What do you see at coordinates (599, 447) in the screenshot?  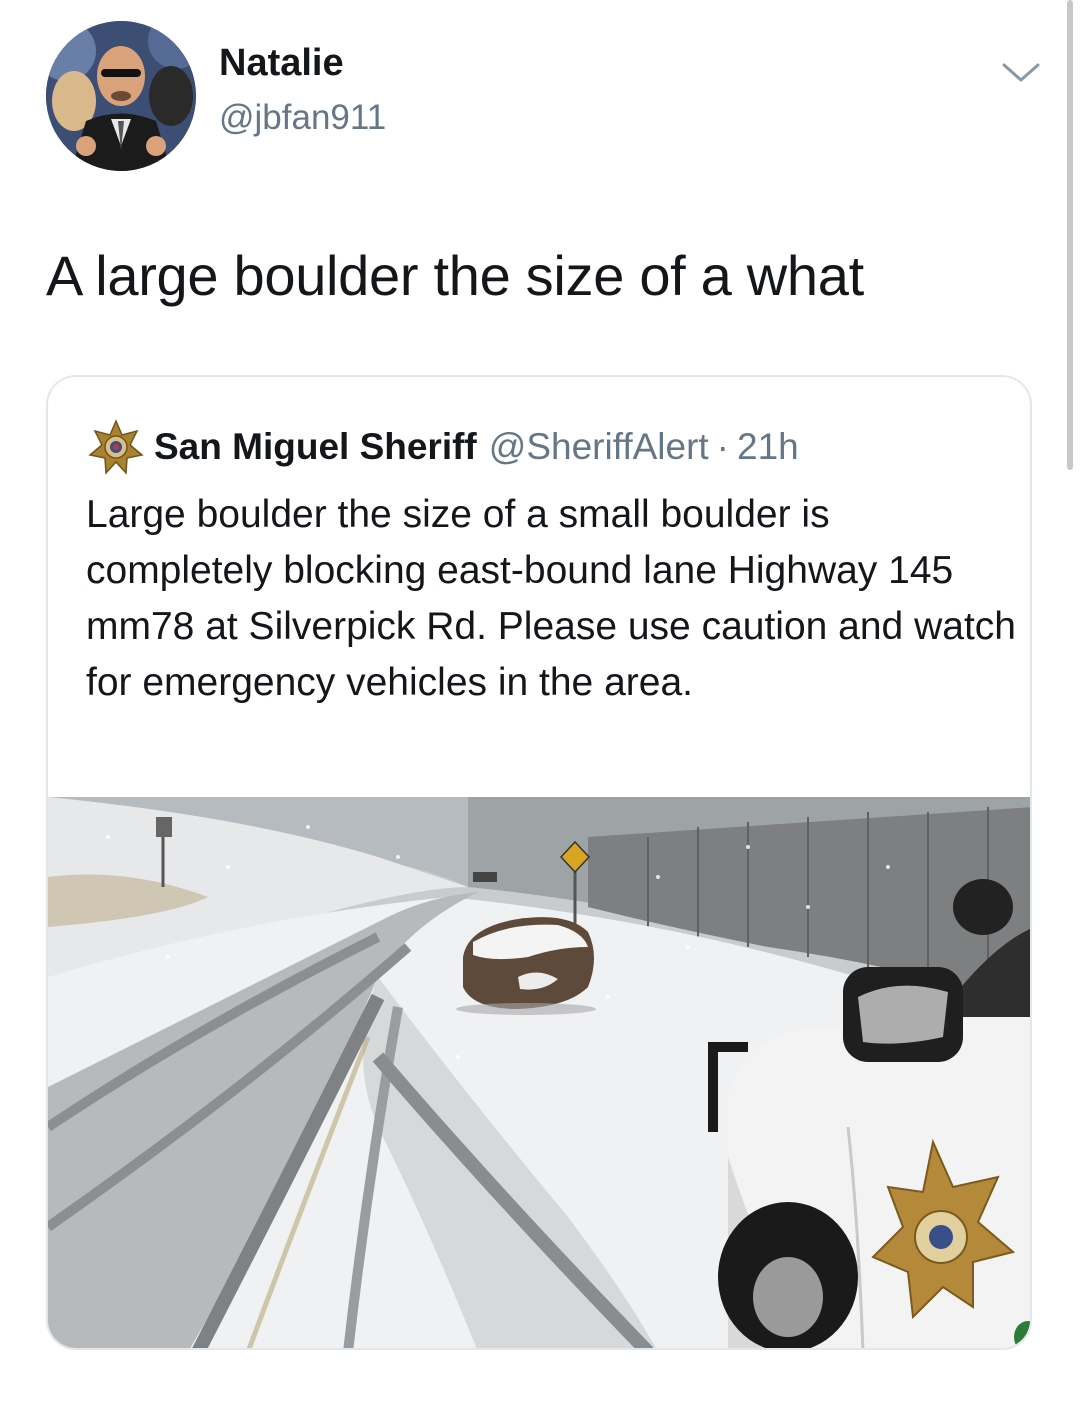 I see `quoted-author-handle: @SheriffAlert` at bounding box center [599, 447].